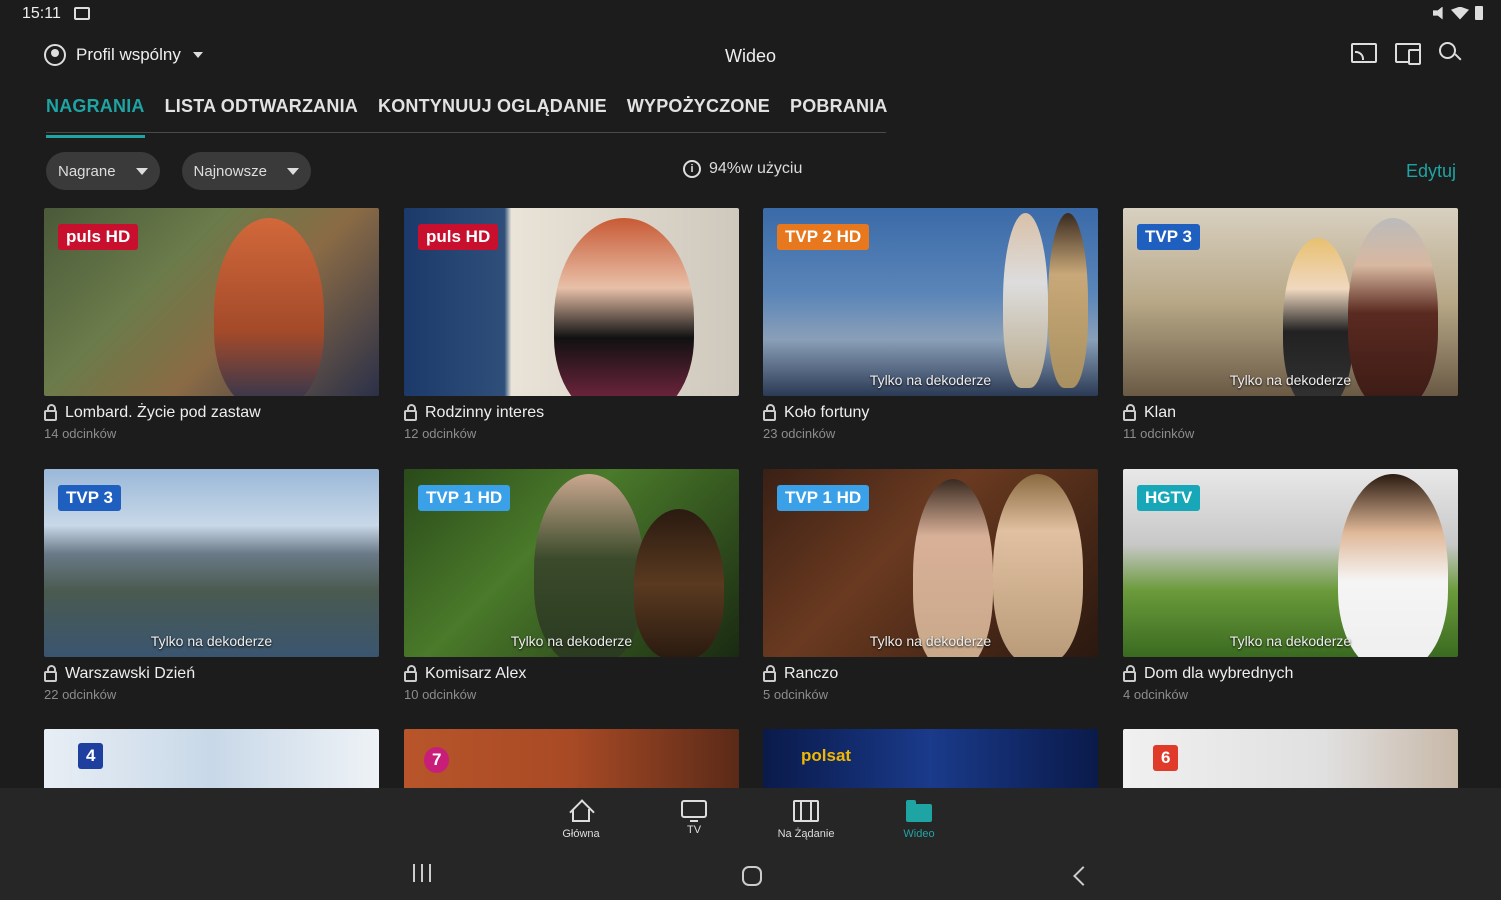 The width and height of the screenshot is (1501, 900). What do you see at coordinates (292, 171) in the screenshot?
I see `chevron-down-icon` at bounding box center [292, 171].